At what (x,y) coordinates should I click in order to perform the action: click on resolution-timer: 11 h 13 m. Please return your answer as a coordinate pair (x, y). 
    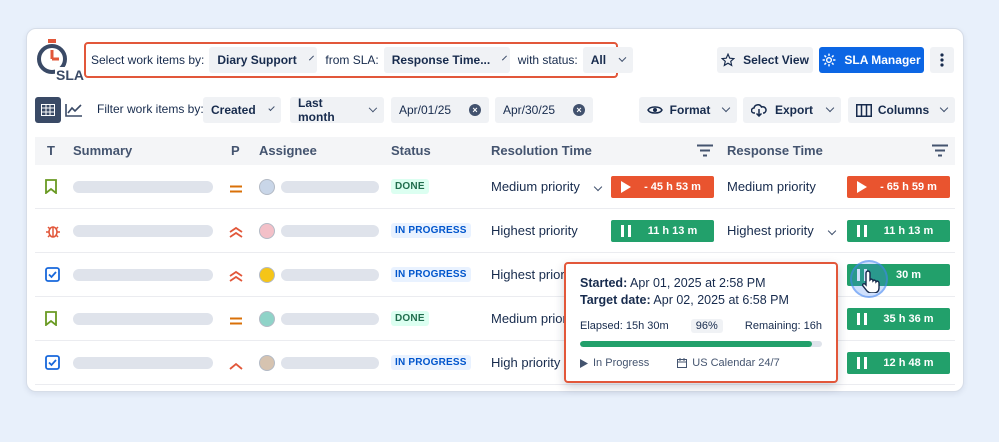
    Looking at the image, I should click on (662, 231).